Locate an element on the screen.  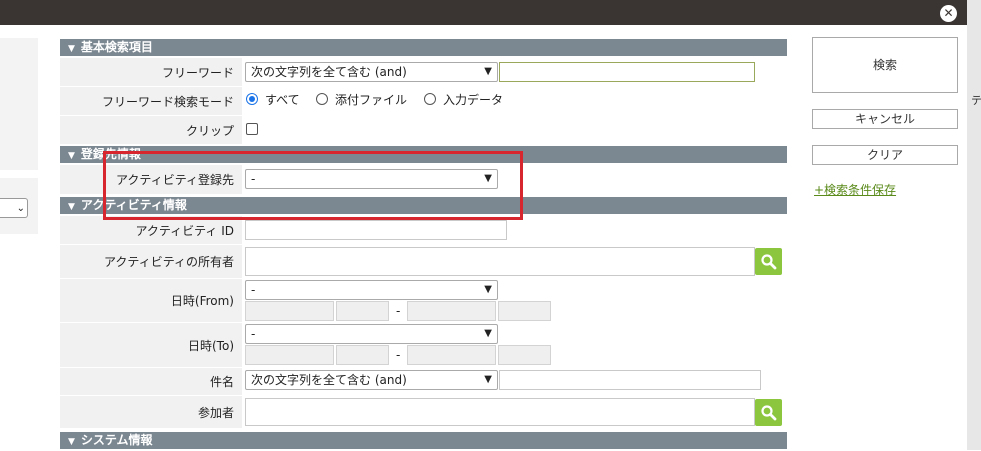
row-participants: 参加者 is located at coordinates (423, 412).